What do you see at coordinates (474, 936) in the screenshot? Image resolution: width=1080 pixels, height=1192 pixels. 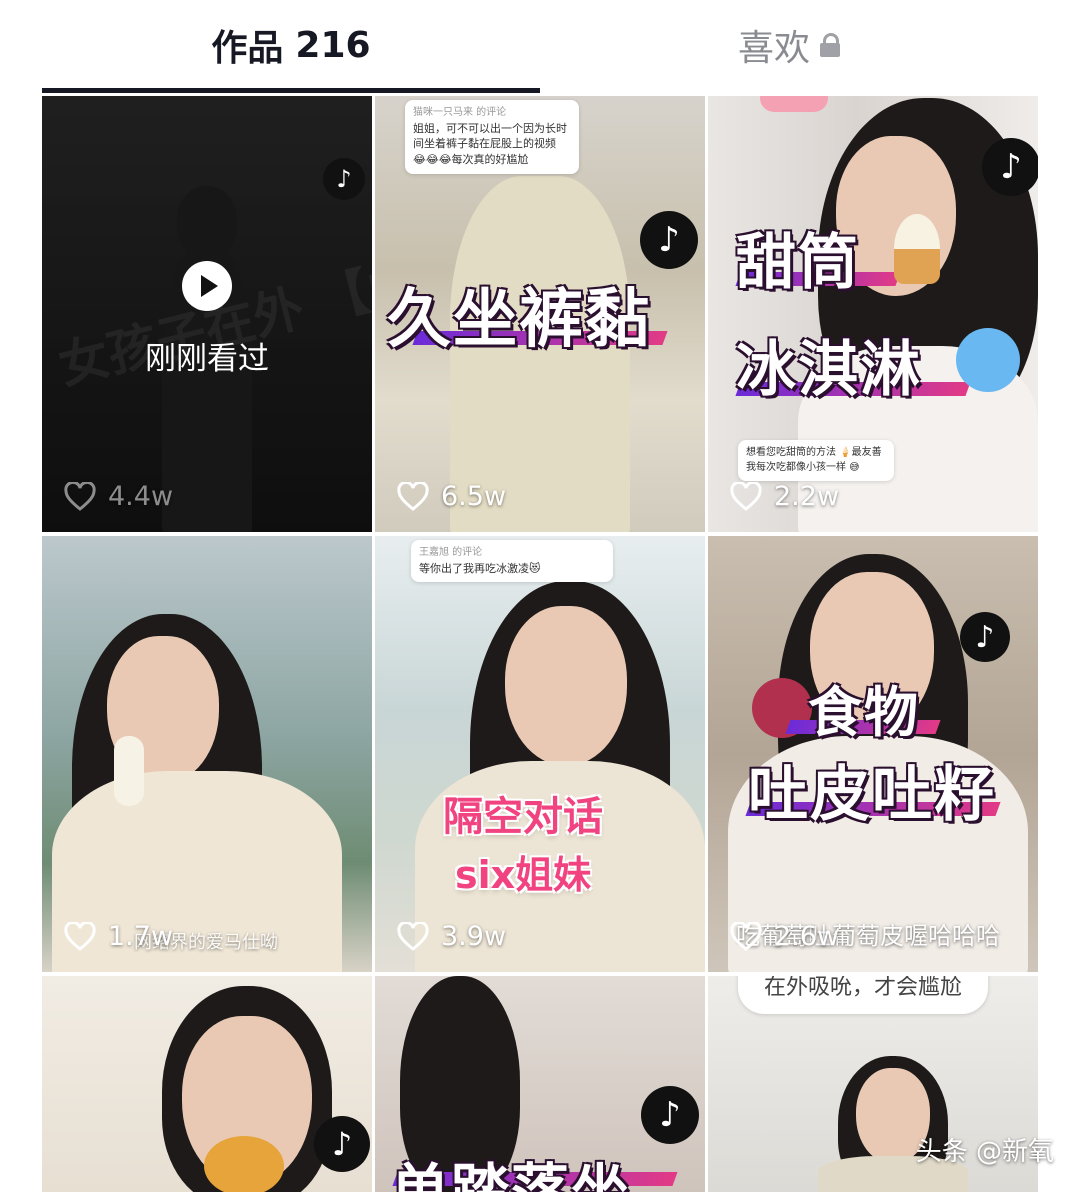 I see `like-count-value: 3.9w` at bounding box center [474, 936].